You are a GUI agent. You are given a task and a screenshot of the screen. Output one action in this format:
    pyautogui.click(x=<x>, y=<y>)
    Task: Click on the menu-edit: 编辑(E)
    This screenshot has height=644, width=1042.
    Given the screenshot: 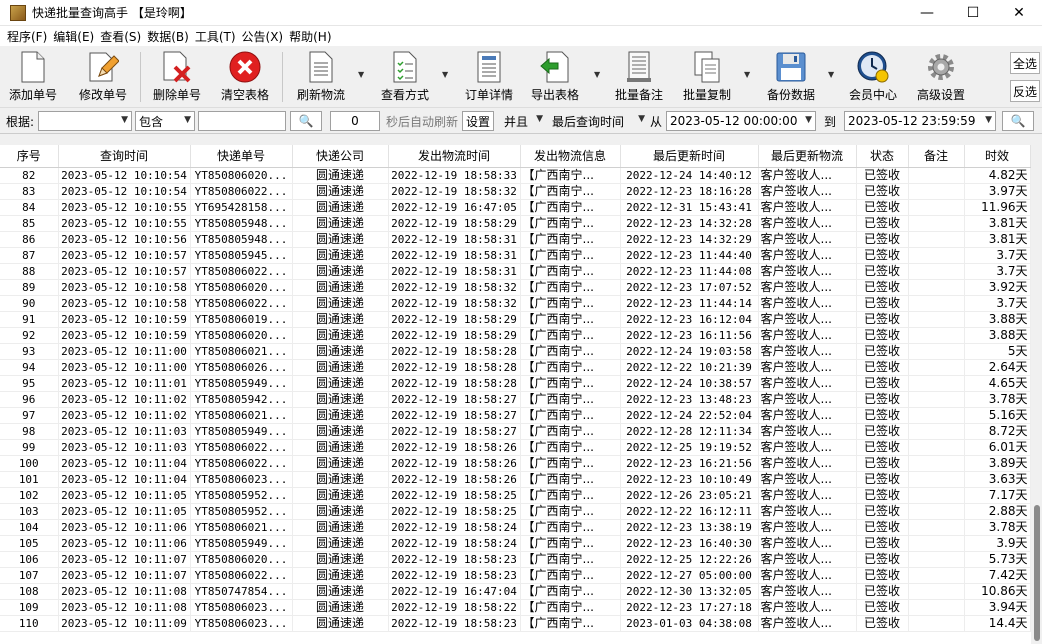 What is the action you would take?
    pyautogui.click(x=73, y=36)
    